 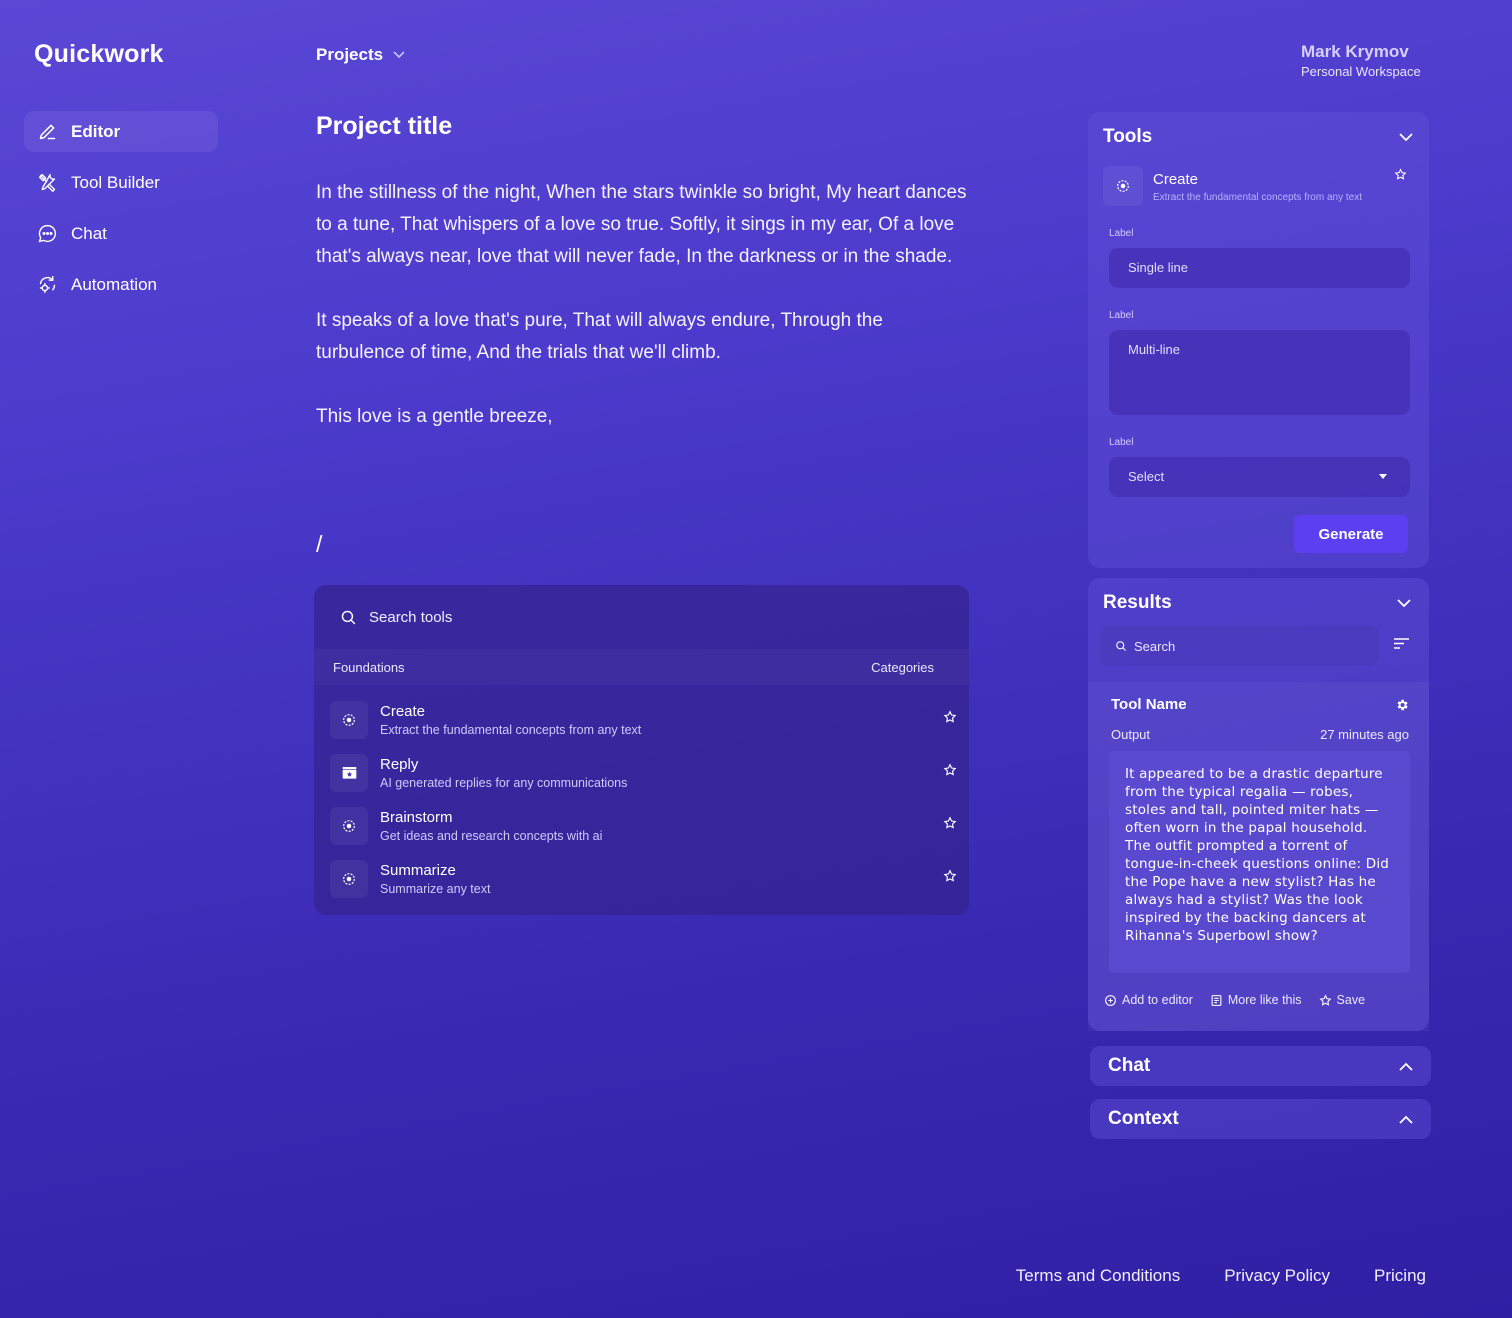 What do you see at coordinates (411, 617) in the screenshot?
I see `tool-search-placeholder: Search tools` at bounding box center [411, 617].